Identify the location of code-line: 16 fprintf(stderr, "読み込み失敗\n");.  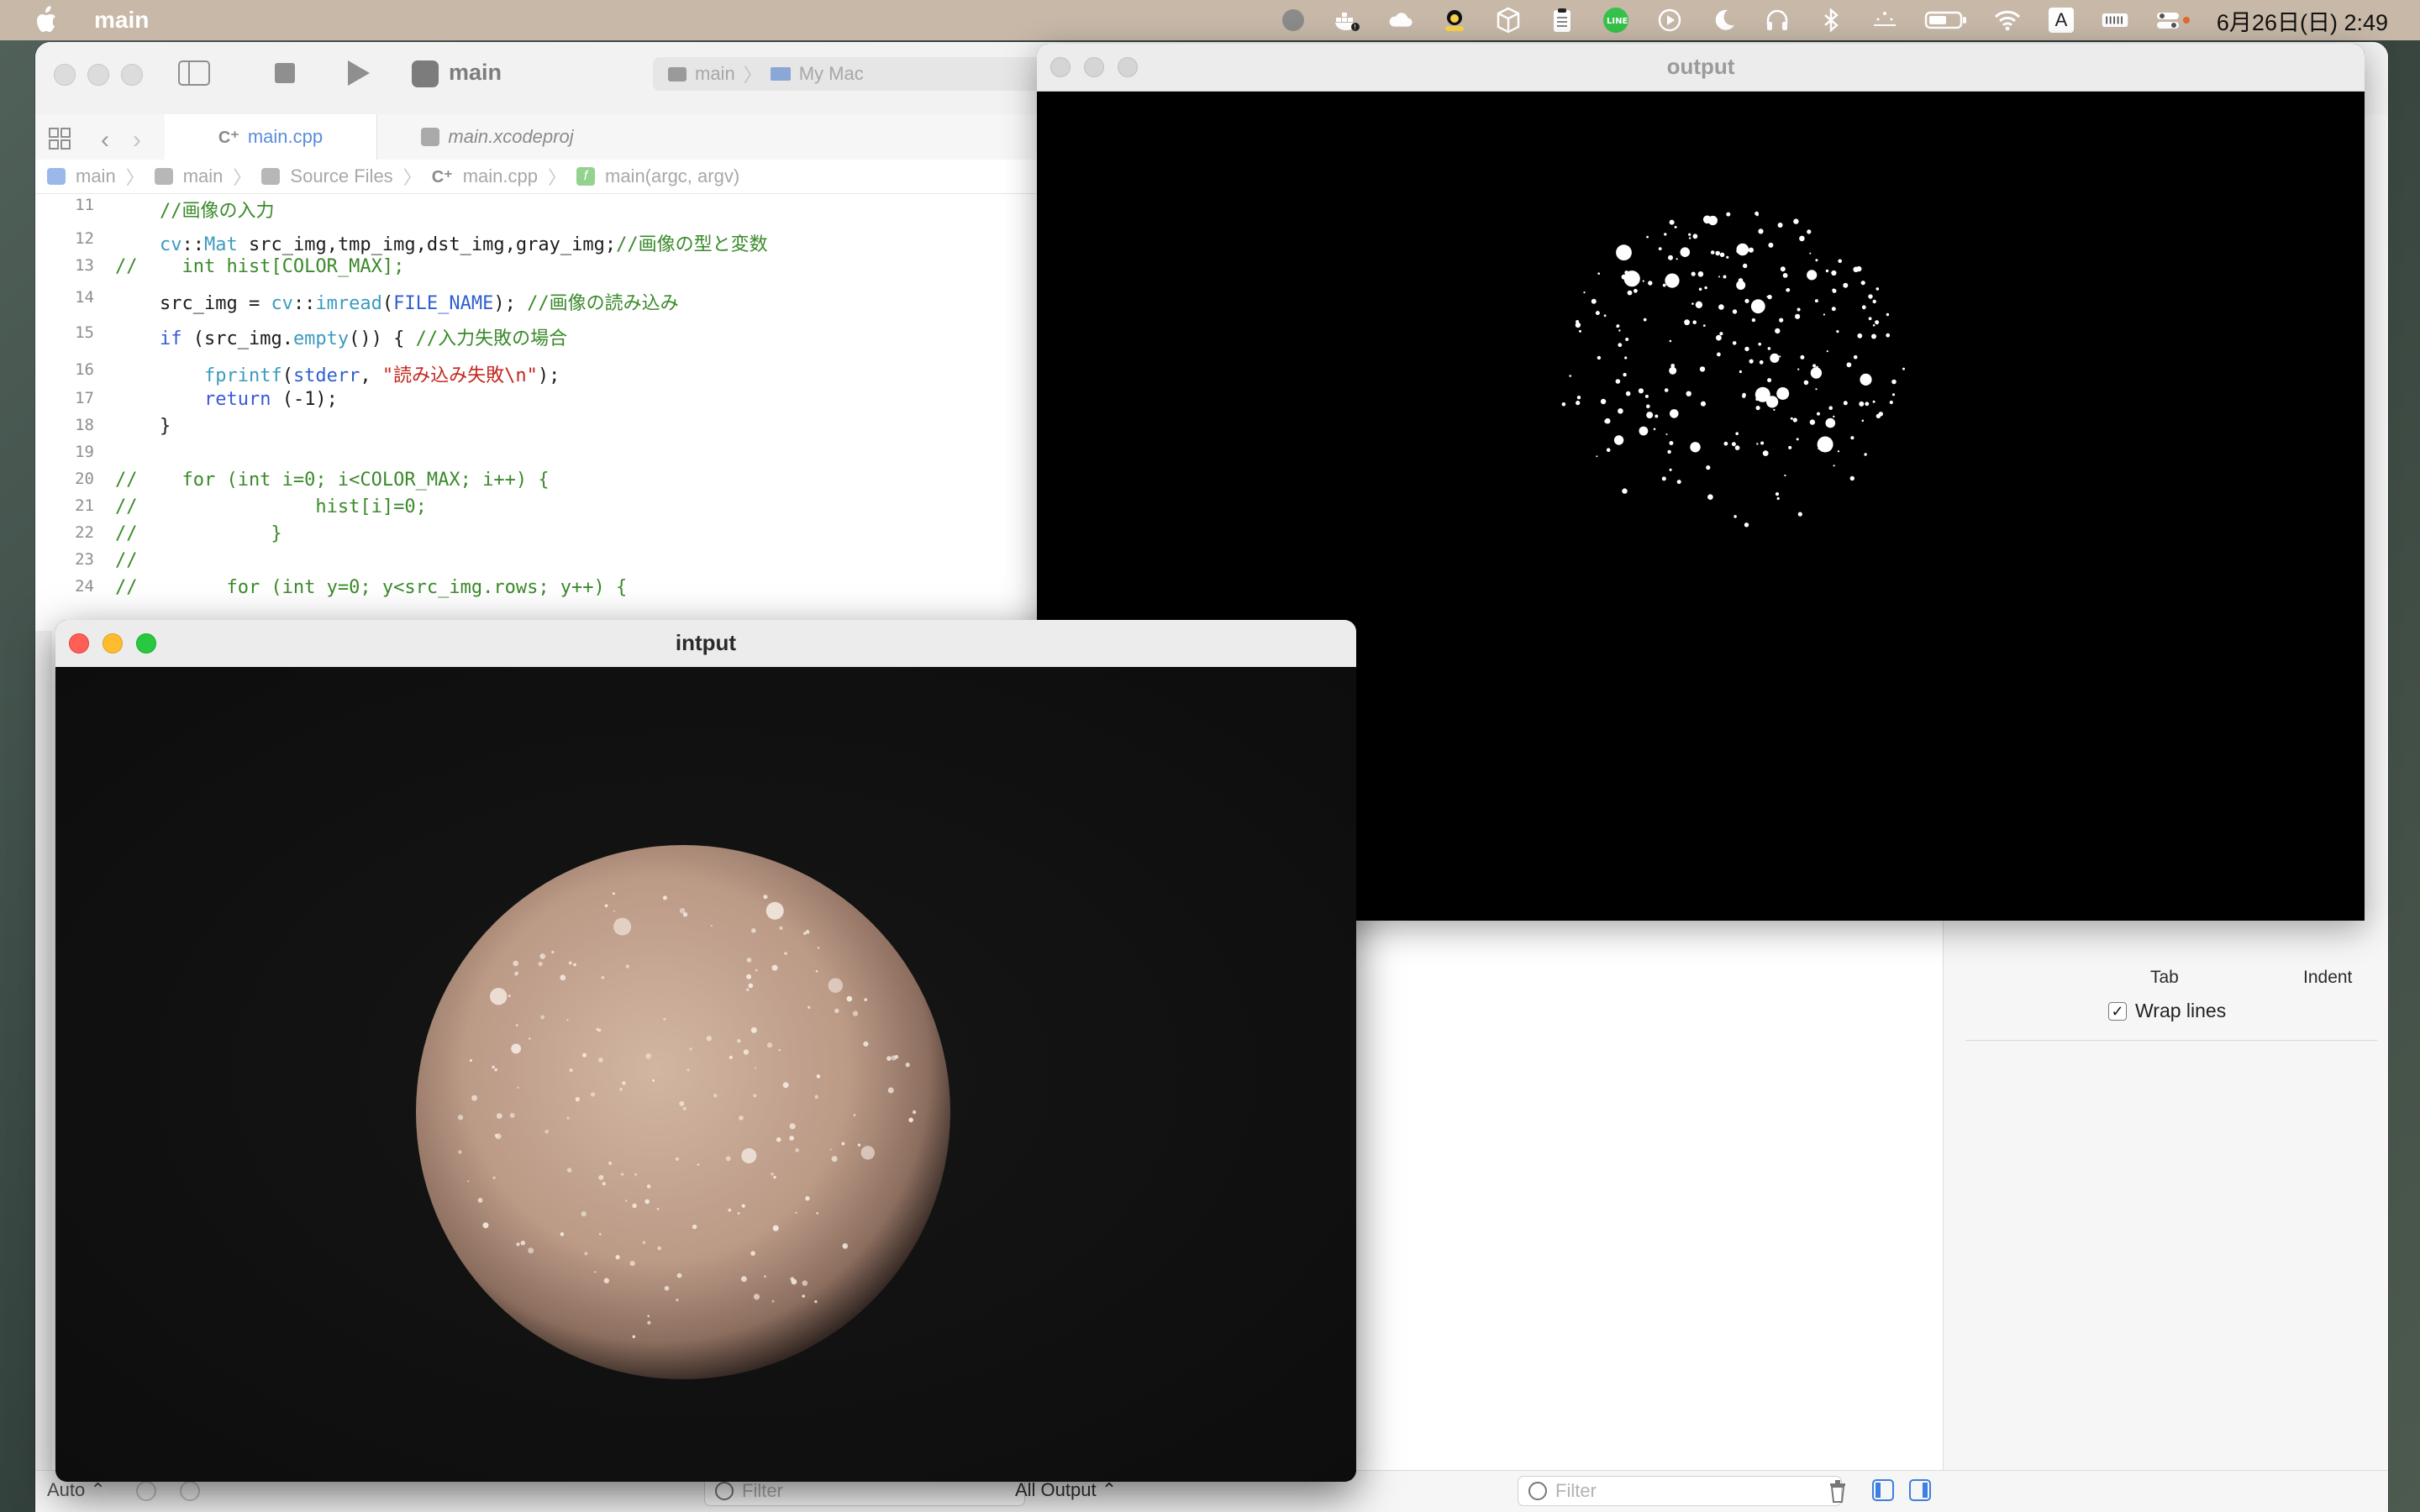
(535, 373).